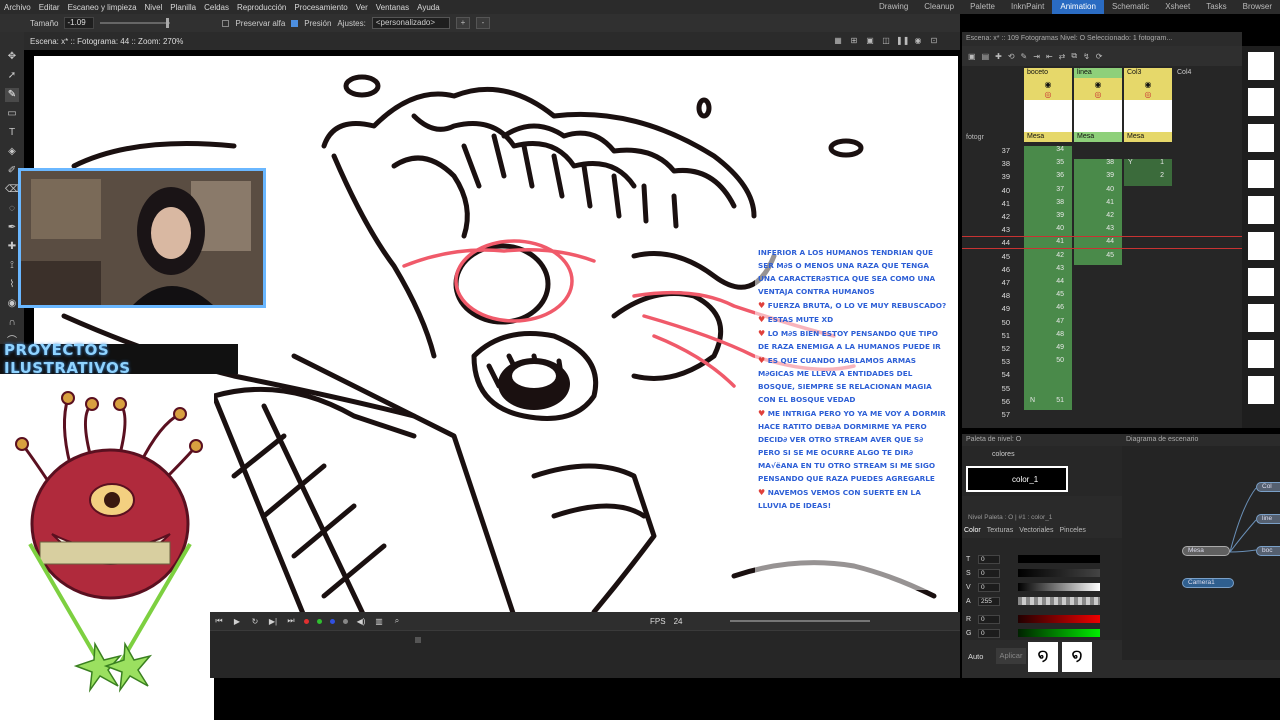  I want to click on channel-value: 255, so click(989, 601).